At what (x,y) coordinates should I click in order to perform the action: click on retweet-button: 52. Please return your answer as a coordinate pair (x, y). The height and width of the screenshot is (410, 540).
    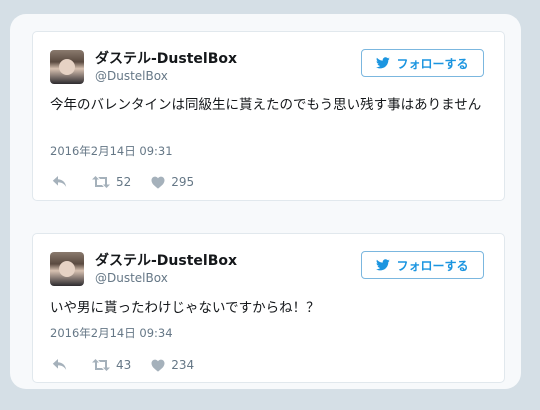
    Looking at the image, I should click on (111, 182).